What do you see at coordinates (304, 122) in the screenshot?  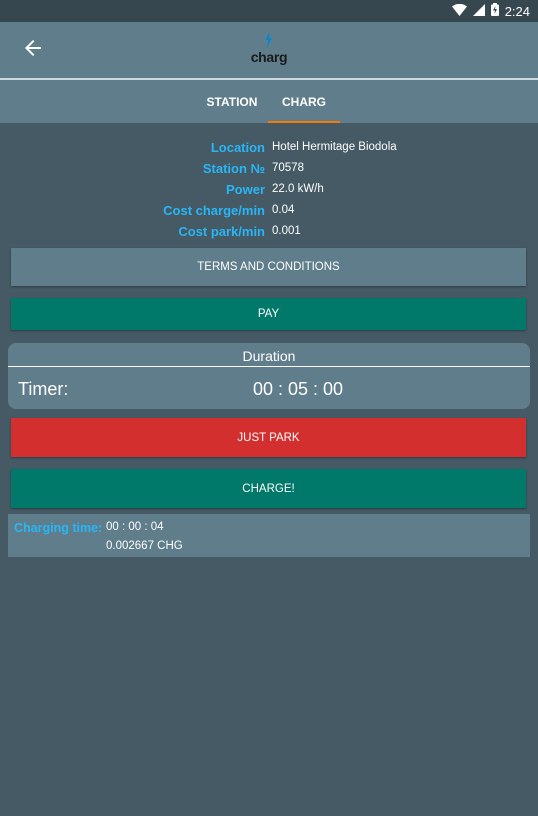 I see `tab-indicator` at bounding box center [304, 122].